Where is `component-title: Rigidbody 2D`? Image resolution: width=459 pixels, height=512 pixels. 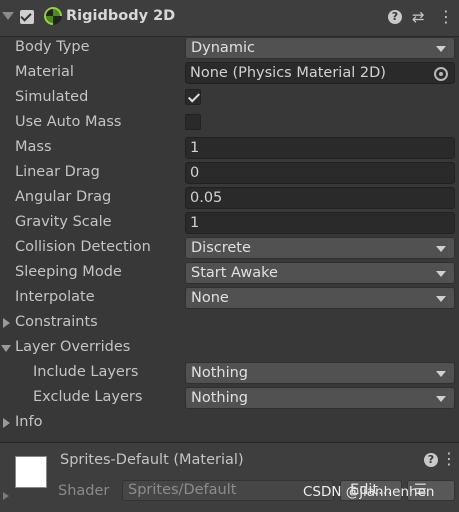
component-title: Rigidbody 2D is located at coordinates (121, 16).